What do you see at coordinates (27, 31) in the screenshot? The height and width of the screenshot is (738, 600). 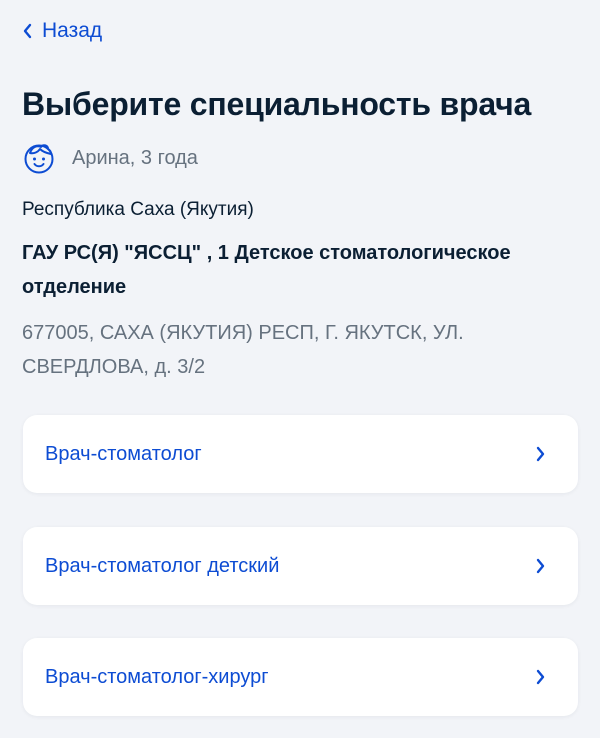 I see `chevron-left-icon` at bounding box center [27, 31].